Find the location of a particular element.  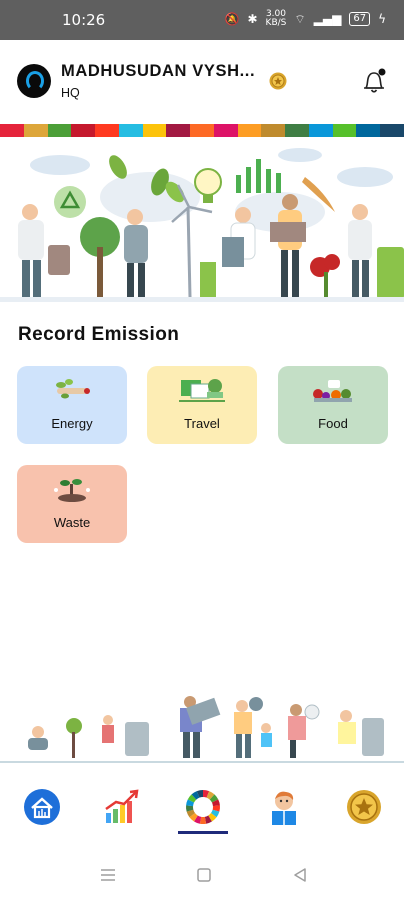

battery-level: 67 is located at coordinates (360, 18).